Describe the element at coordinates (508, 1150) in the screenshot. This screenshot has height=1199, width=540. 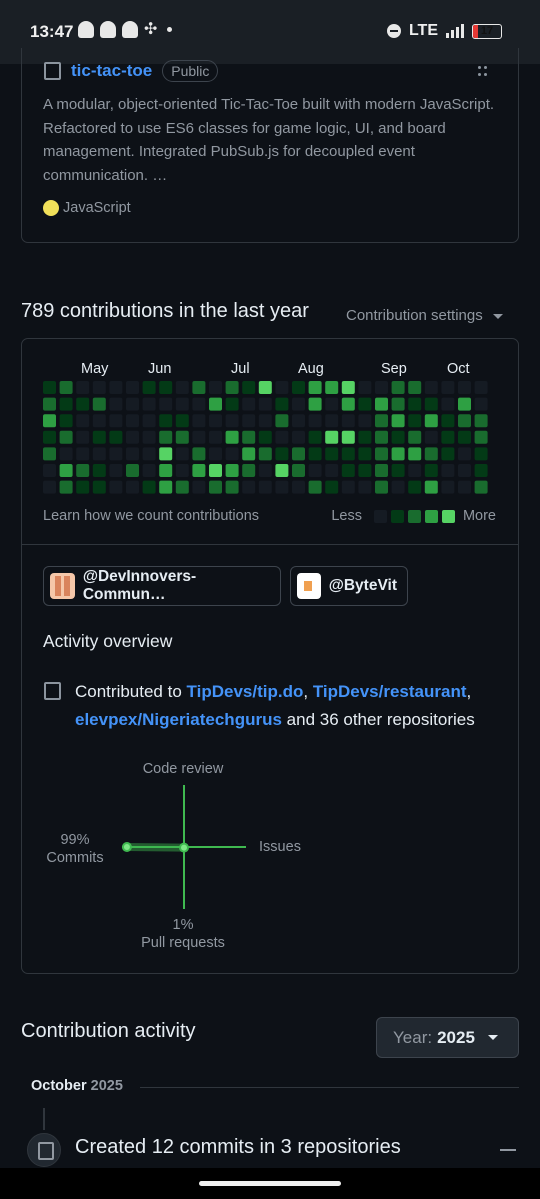
I see `unfold-icon` at that location.